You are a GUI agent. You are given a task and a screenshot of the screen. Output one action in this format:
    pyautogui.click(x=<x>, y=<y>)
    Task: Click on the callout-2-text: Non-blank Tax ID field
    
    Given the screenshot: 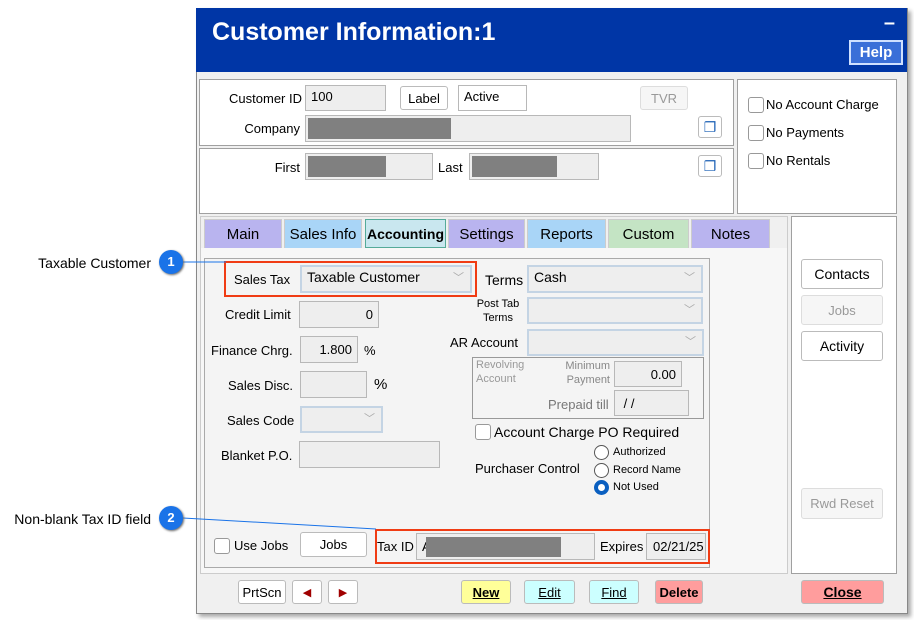 What is the action you would take?
    pyautogui.click(x=82, y=519)
    